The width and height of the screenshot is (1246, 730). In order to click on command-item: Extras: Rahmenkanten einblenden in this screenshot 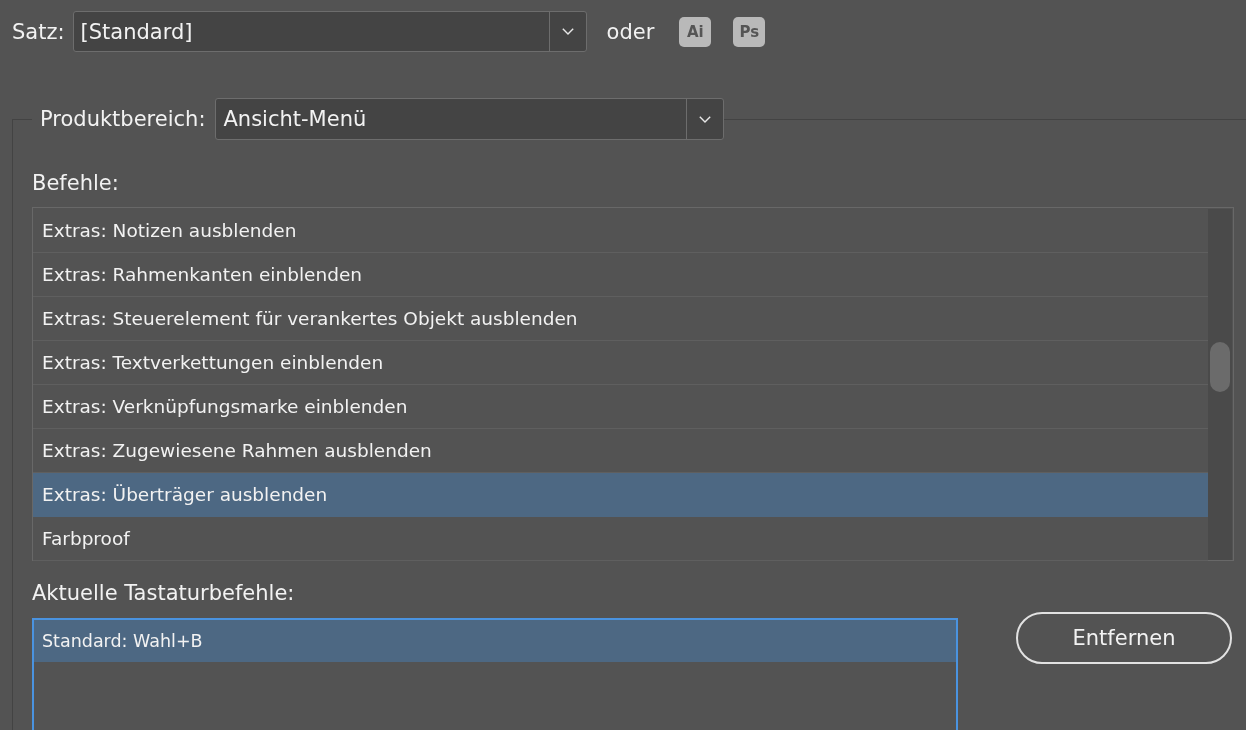, I will do `click(620, 275)`.